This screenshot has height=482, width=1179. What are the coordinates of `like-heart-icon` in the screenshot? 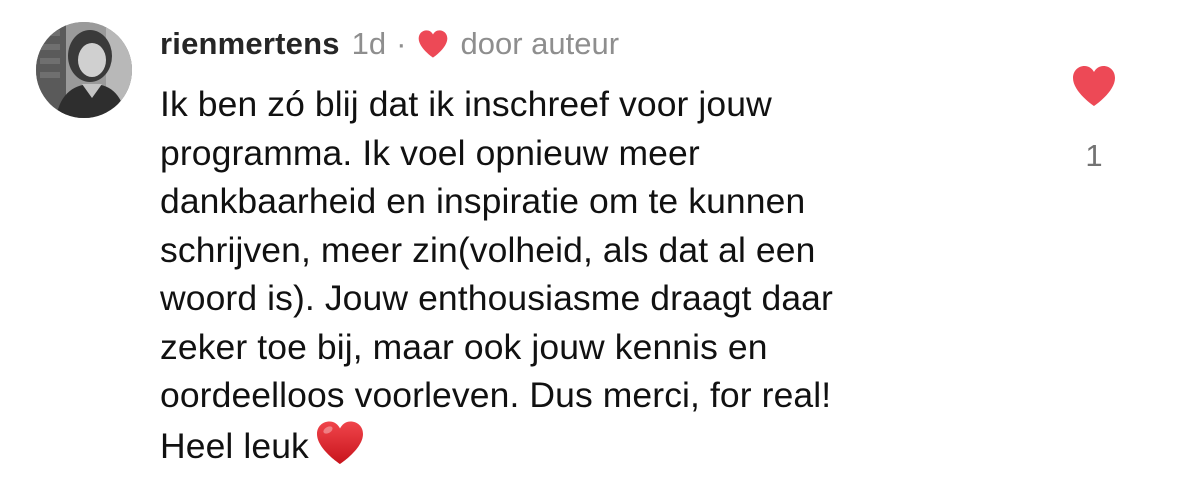 It's located at (1094, 86).